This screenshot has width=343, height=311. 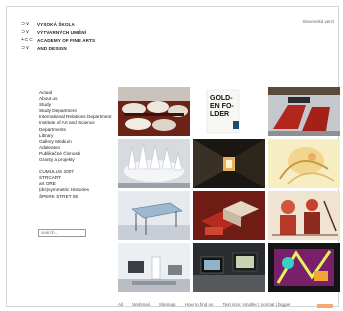 I want to click on logo-line-4: AND DESIGN, so click(x=52, y=48).